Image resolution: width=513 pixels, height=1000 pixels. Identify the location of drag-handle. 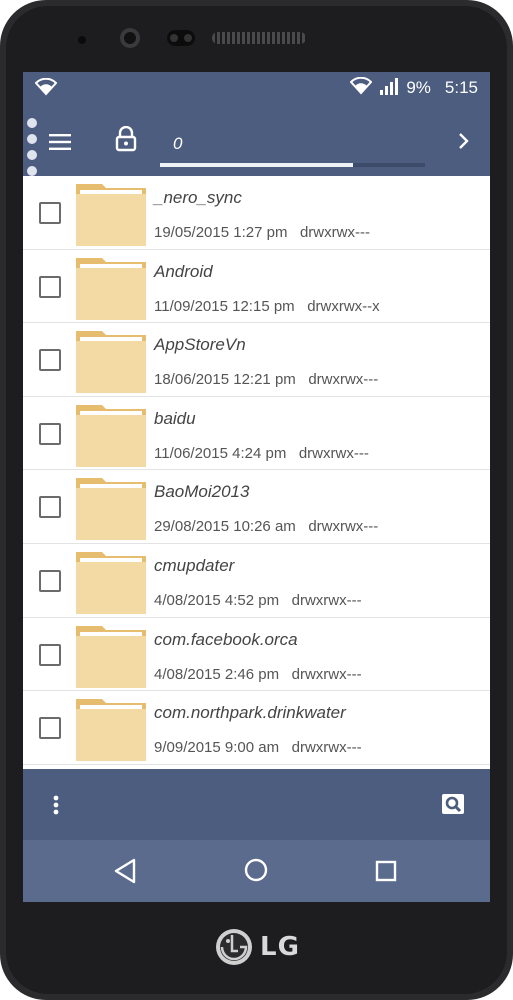
(33, 150).